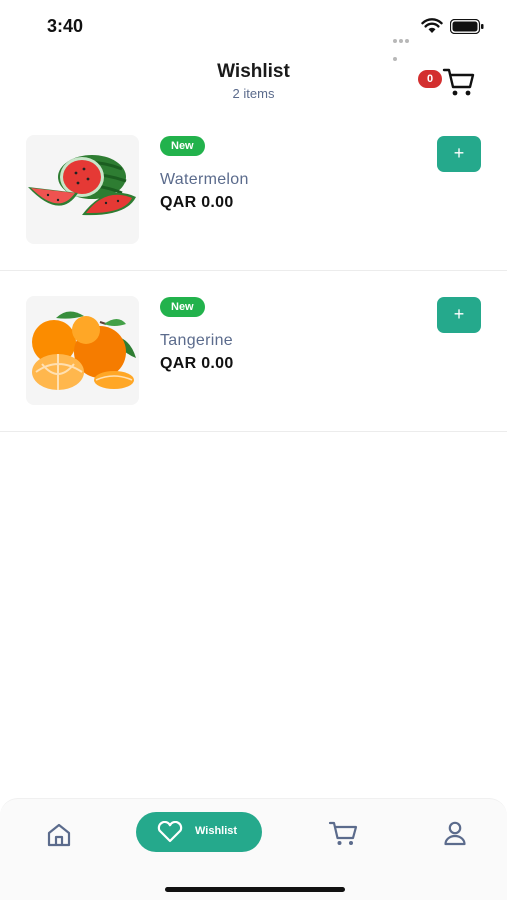  Describe the element at coordinates (455, 833) in the screenshot. I see `profile-icon` at that location.